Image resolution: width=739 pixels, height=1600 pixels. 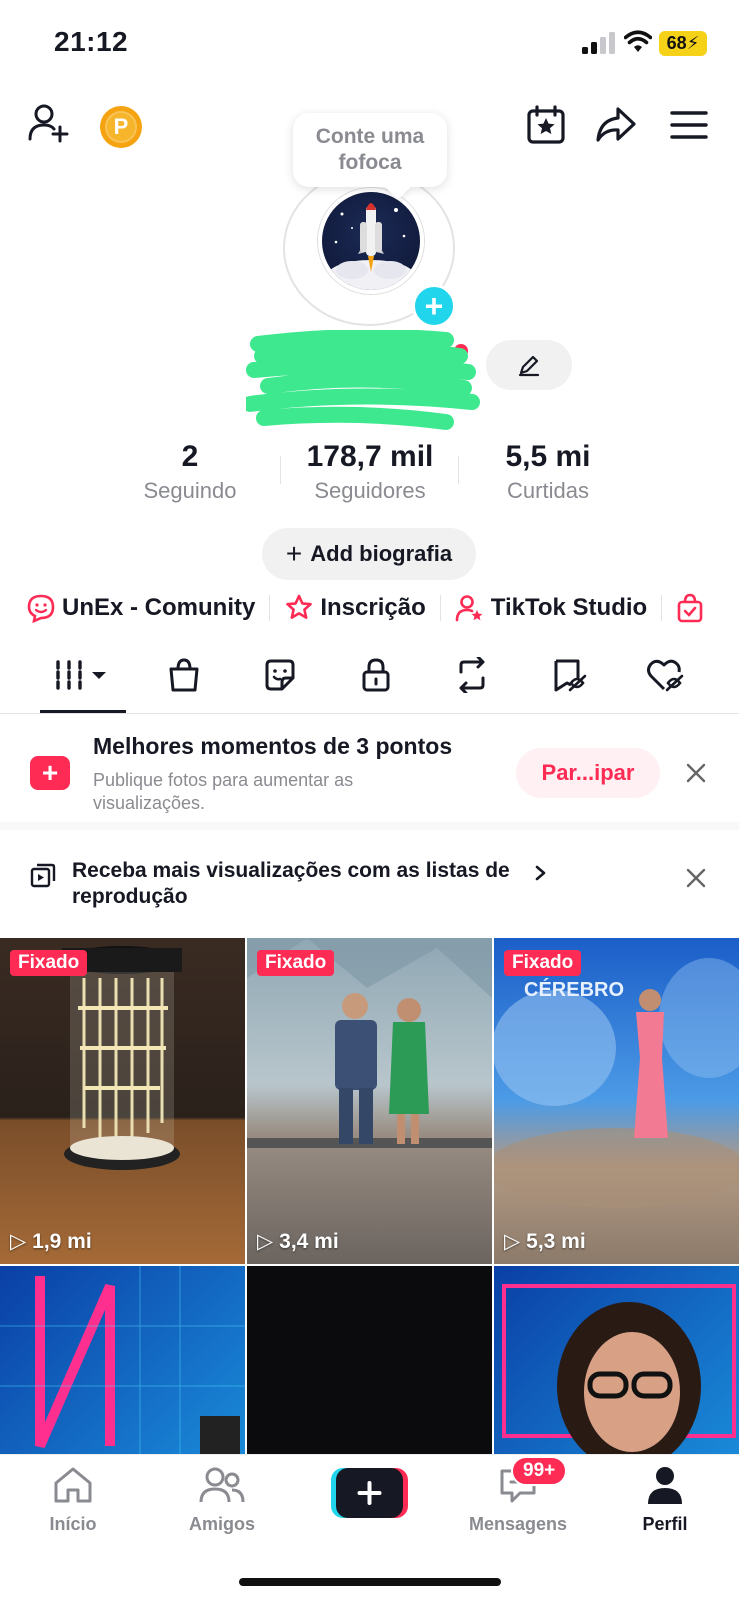 I want to click on likes-stat: 5,5 mi Curtidas, so click(x=548, y=472).